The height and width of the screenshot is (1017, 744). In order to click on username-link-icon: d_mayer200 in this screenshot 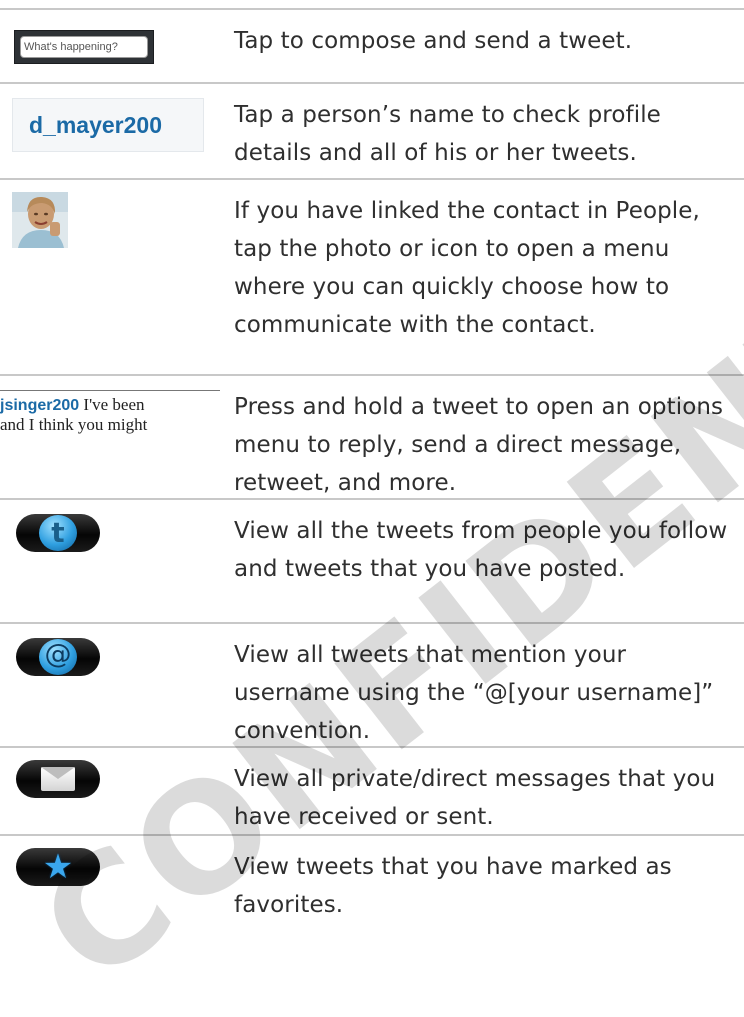, I will do `click(108, 125)`.